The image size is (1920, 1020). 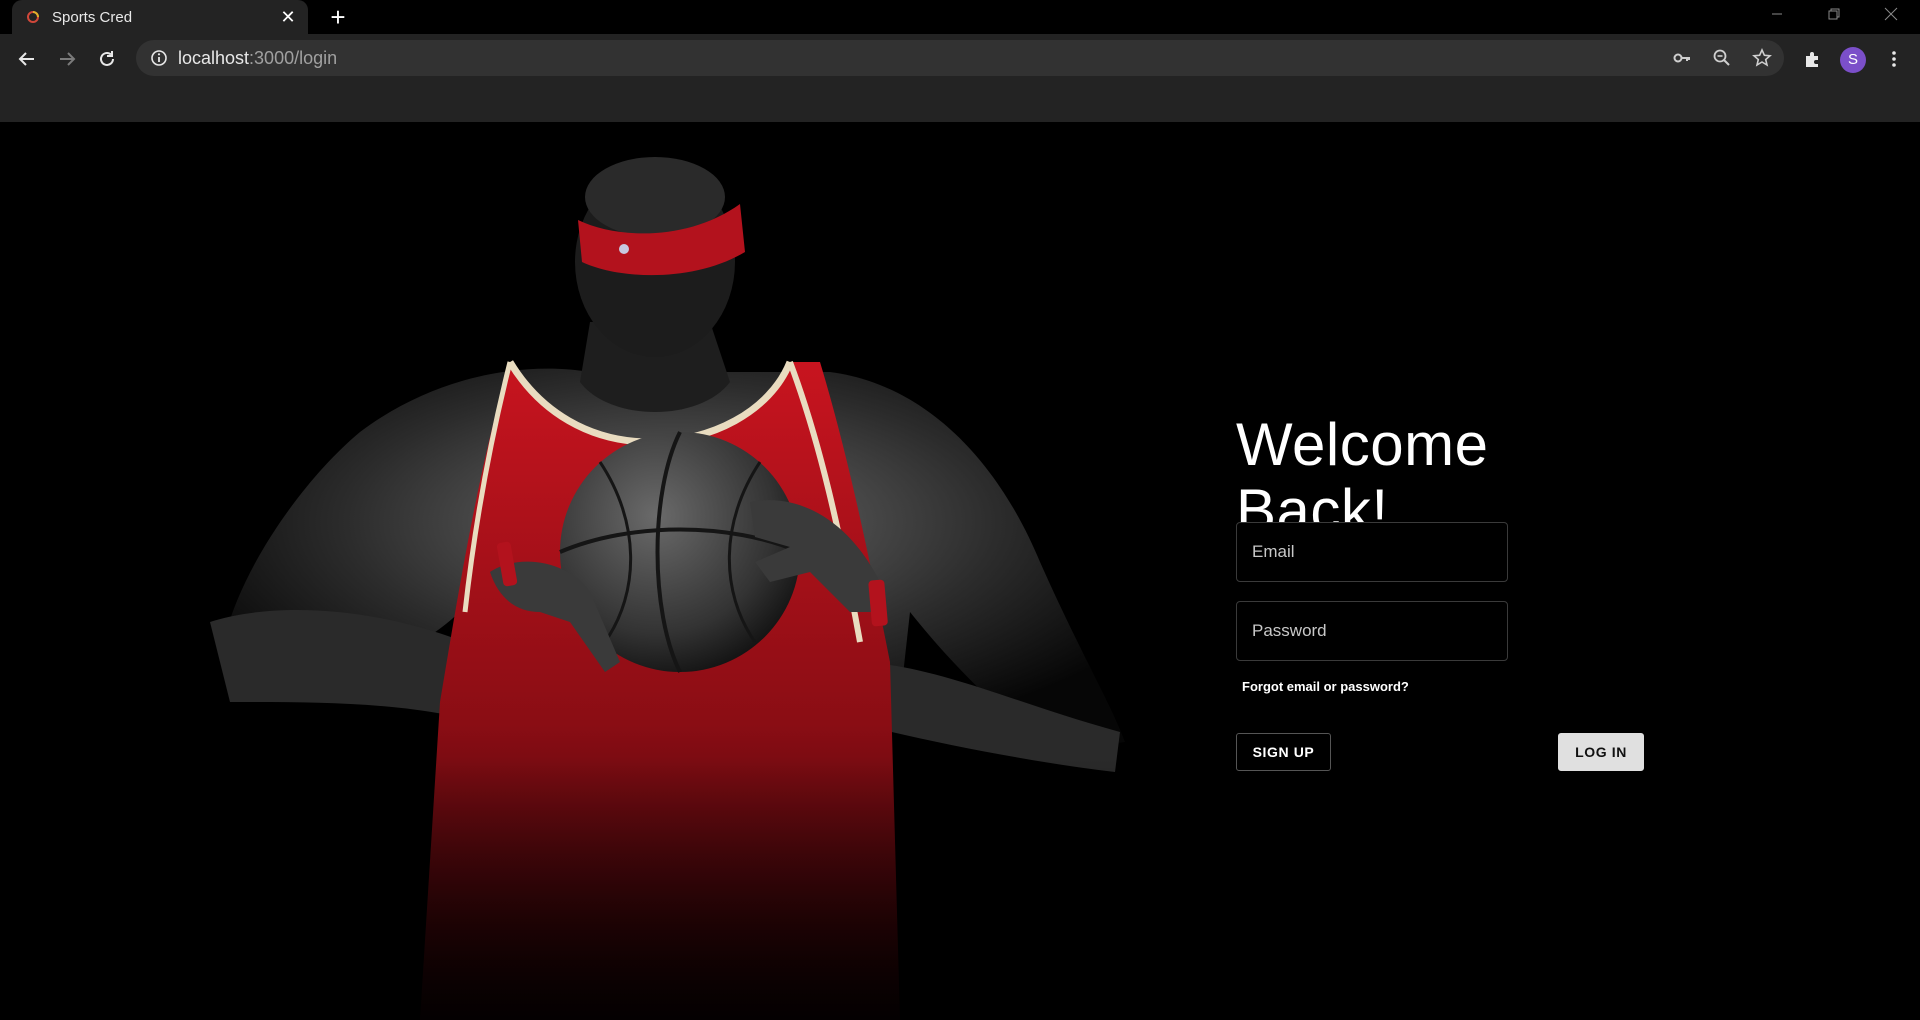 What do you see at coordinates (27, 59) in the screenshot?
I see `back-icon` at bounding box center [27, 59].